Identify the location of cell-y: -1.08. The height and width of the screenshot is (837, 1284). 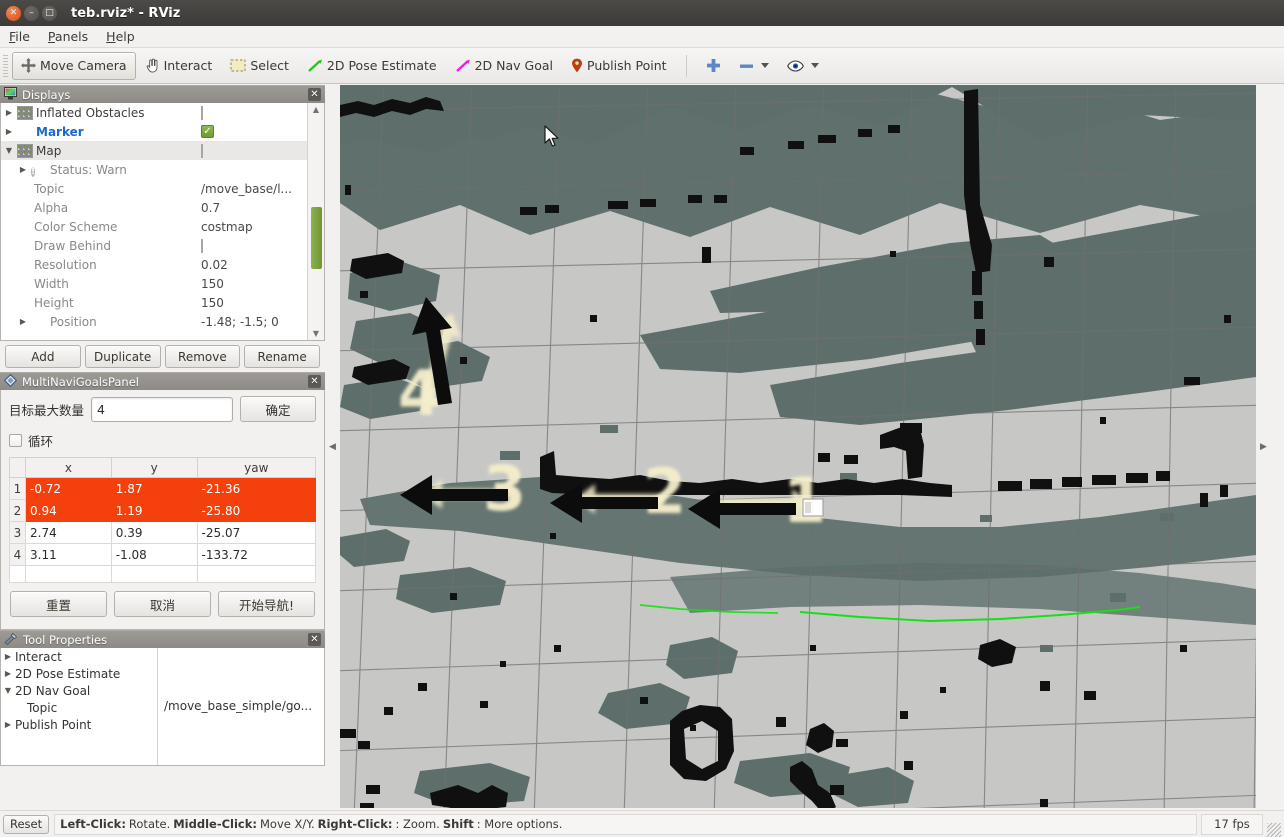
(154, 554).